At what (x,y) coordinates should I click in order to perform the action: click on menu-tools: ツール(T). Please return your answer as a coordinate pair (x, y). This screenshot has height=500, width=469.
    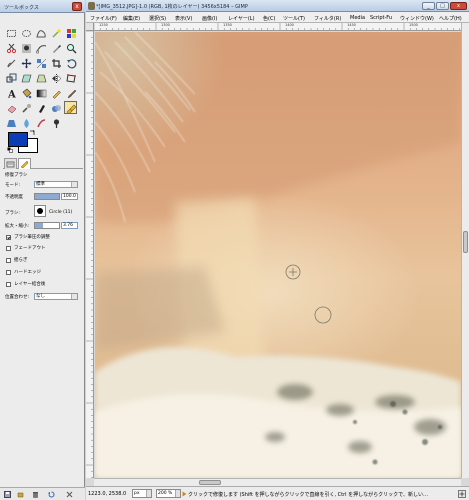
    Looking at the image, I should click on (294, 18).